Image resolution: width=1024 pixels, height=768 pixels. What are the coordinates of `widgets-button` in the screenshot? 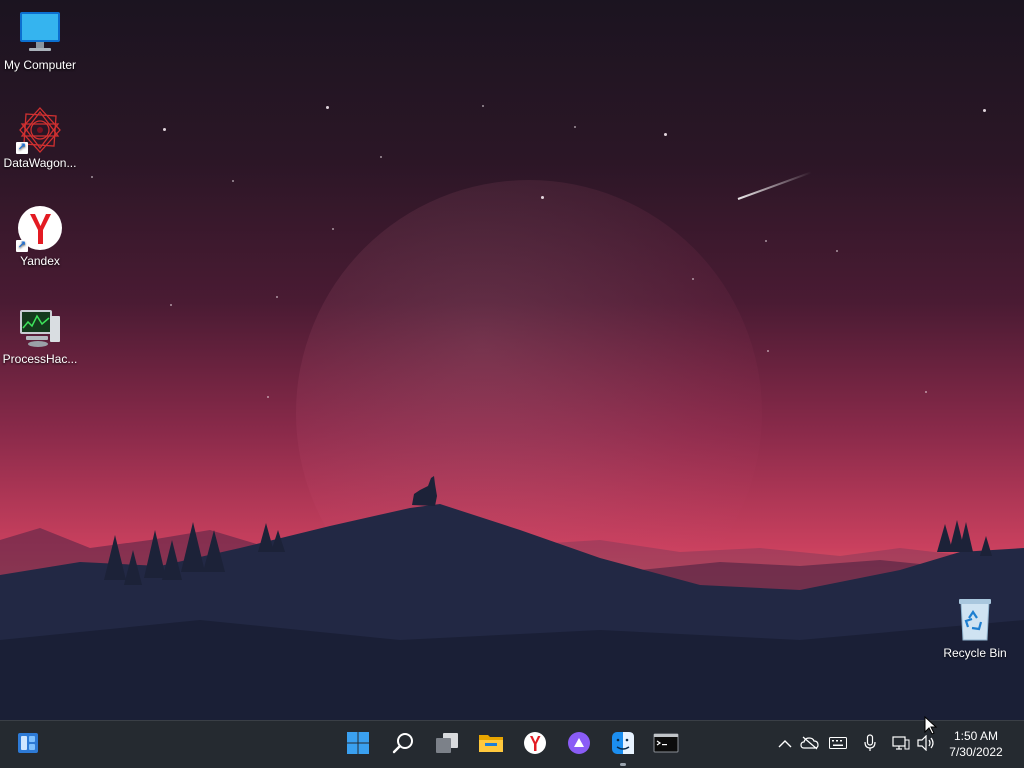 It's located at (28, 745).